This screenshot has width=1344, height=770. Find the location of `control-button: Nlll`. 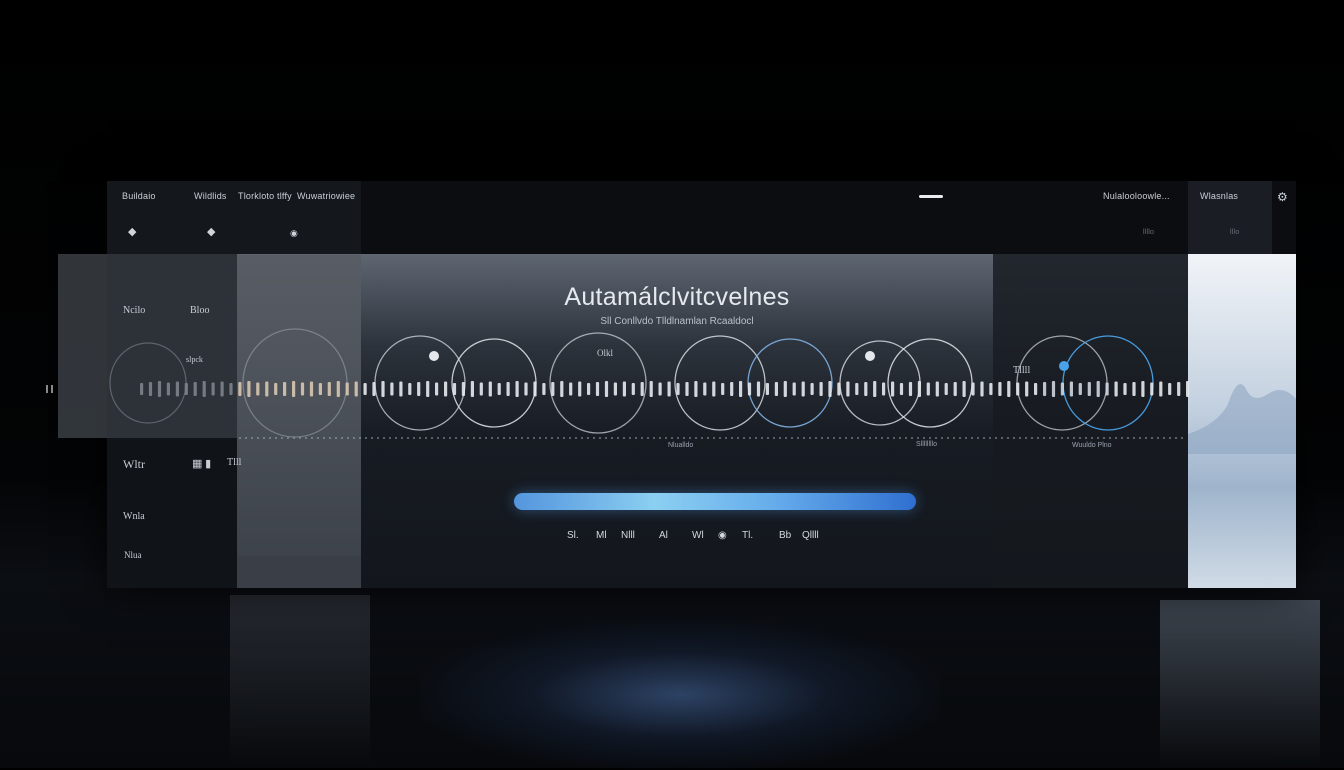

control-button: Nlll is located at coordinates (628, 535).